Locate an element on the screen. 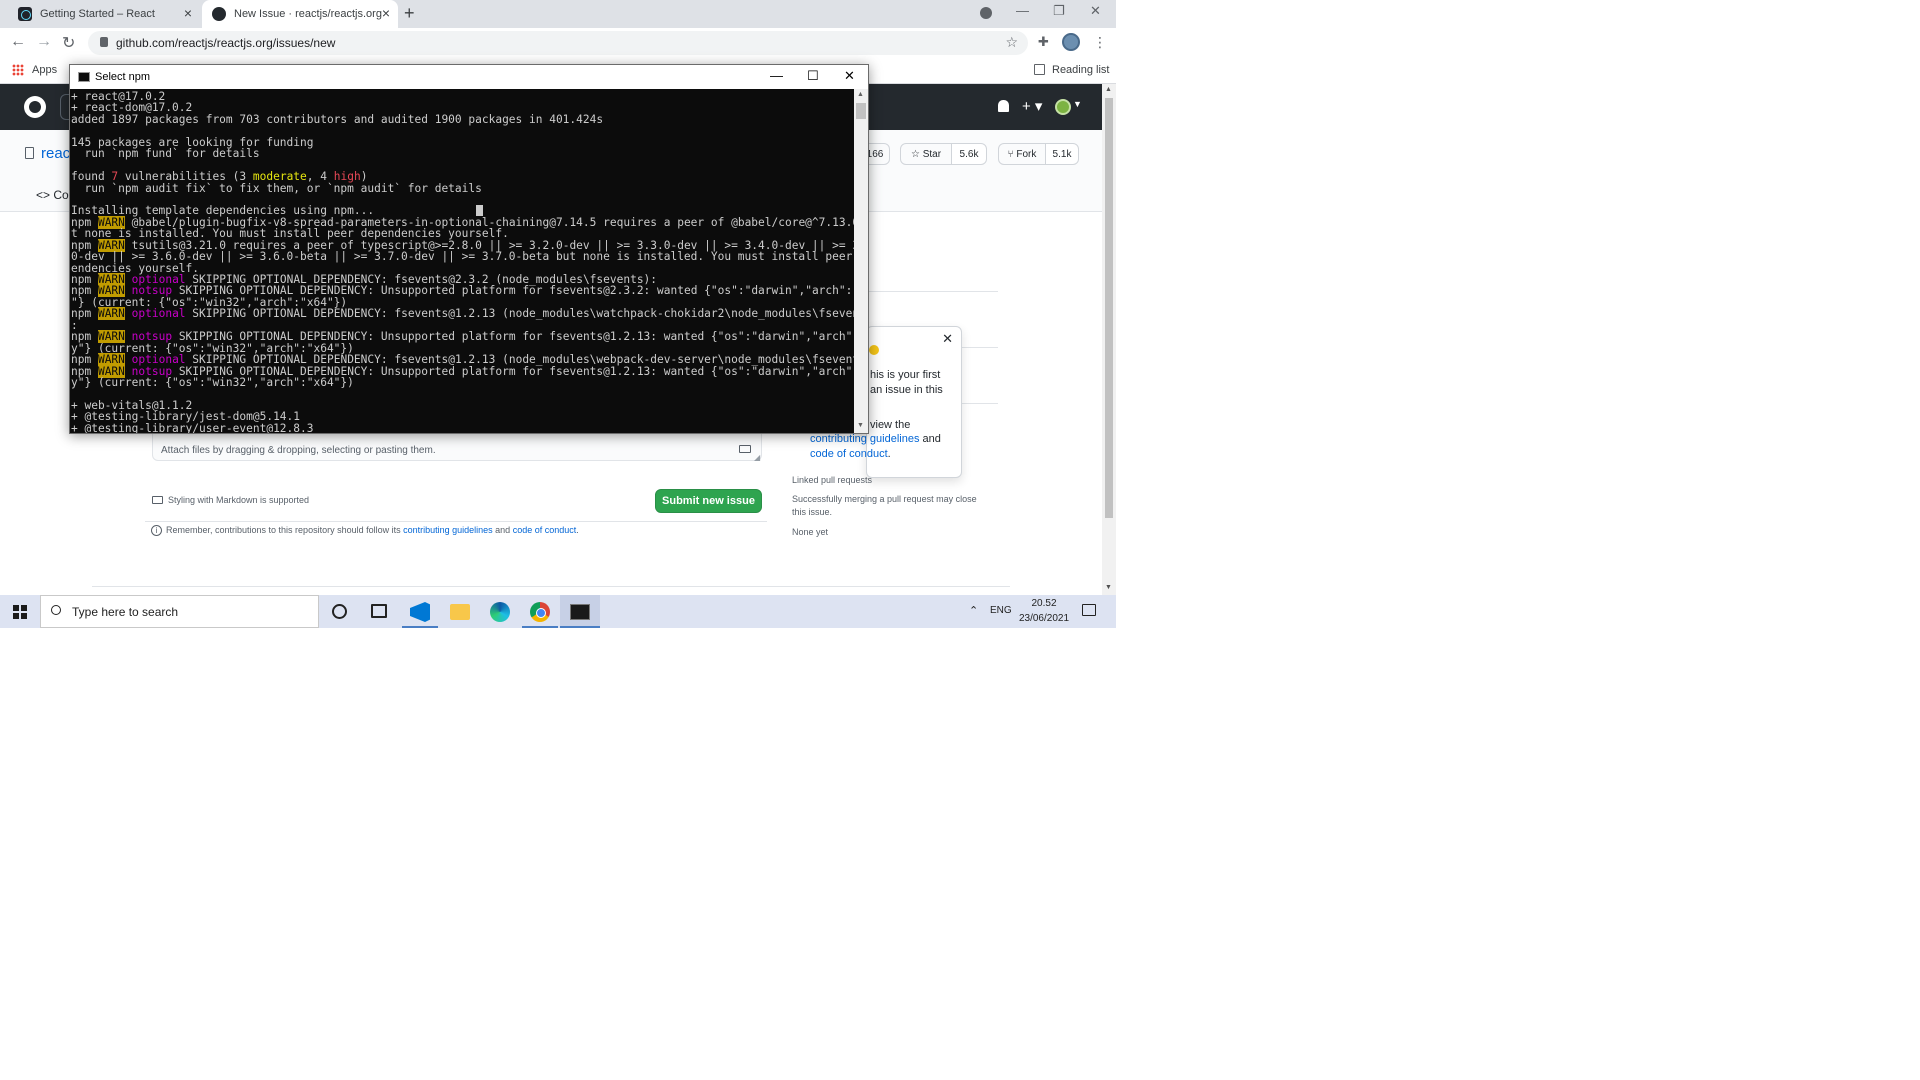 The image size is (1920, 1080). new-tab-plus-icon: + is located at coordinates (409, 13).